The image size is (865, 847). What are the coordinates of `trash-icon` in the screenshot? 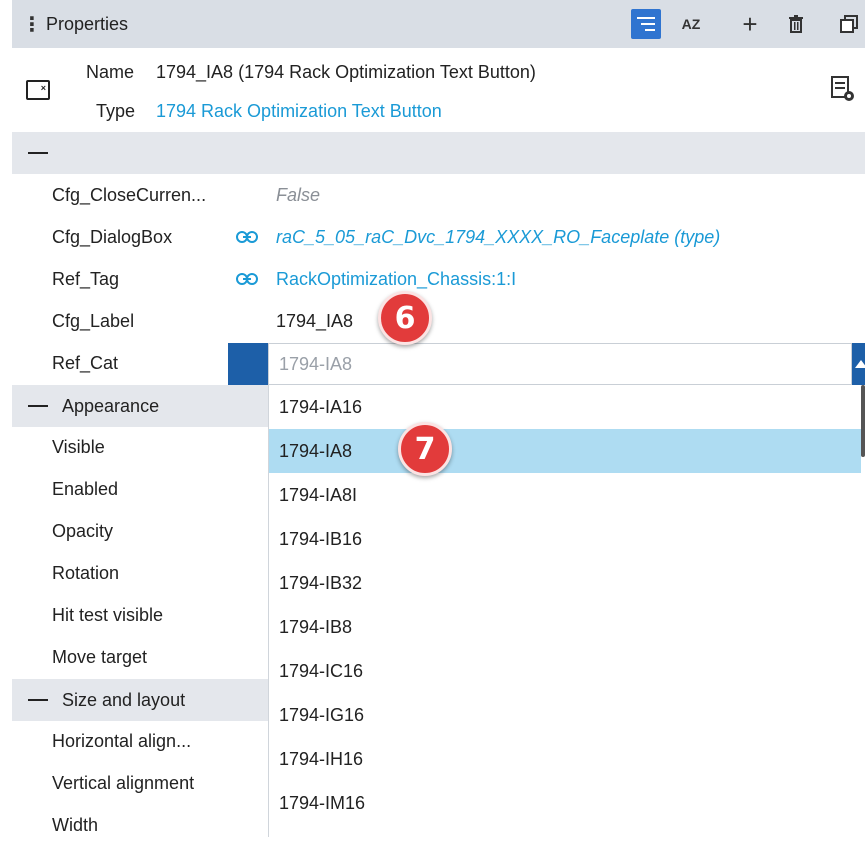 It's located at (796, 24).